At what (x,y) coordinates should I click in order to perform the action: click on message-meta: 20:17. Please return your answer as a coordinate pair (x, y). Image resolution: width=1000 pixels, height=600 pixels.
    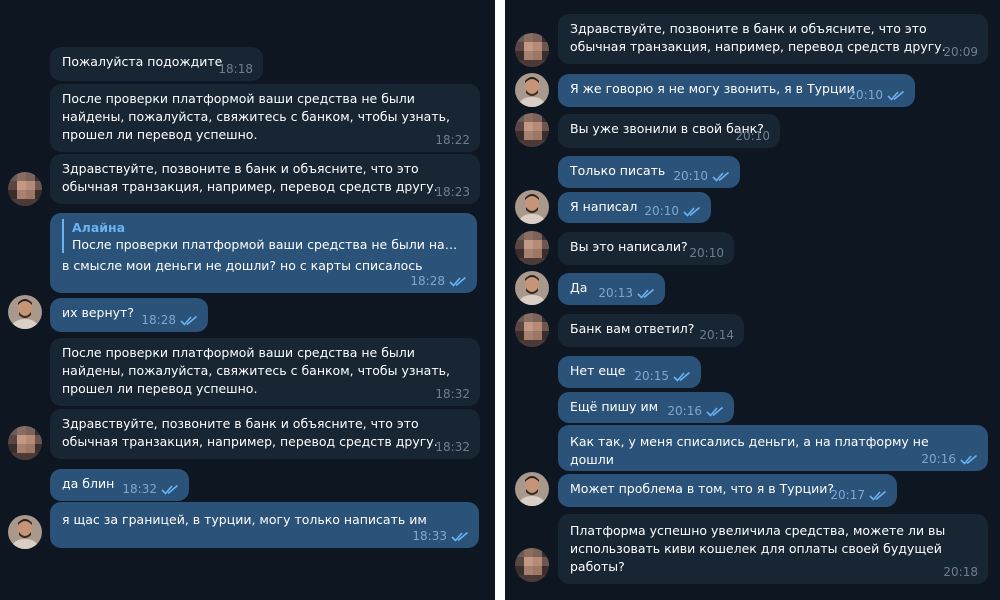
    Looking at the image, I should click on (858, 495).